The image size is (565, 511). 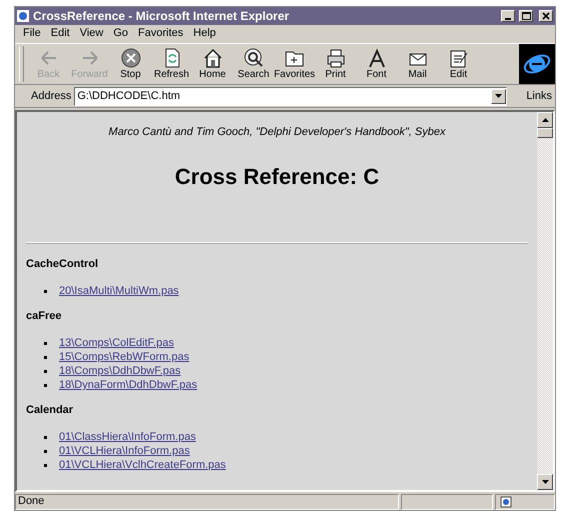 I want to click on zone-icon, so click(x=506, y=502).